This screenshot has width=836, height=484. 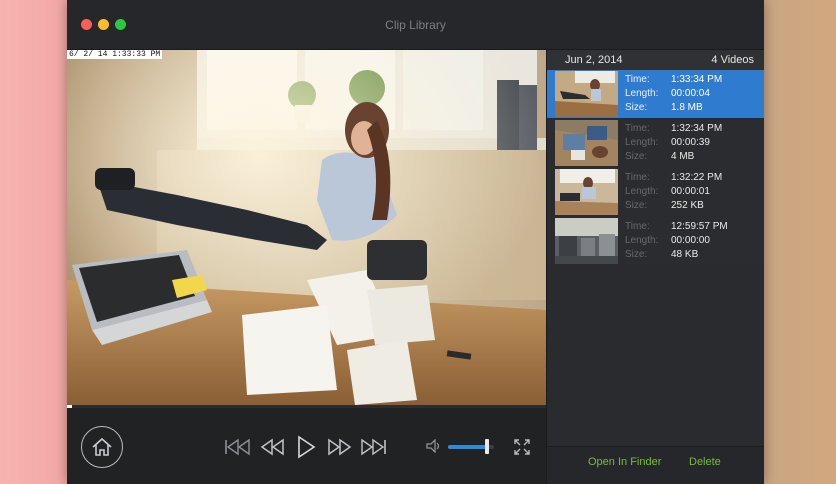 I want to click on fast-forward-button, so click(x=339, y=447).